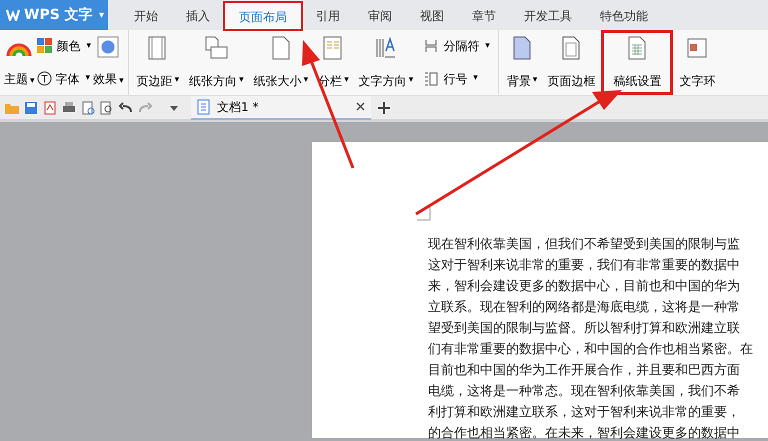 The image size is (768, 441). What do you see at coordinates (584, 329) in the screenshot?
I see `document-text-line: 望受到美国的限制与监督。所以智利打算和欧洲建立联` at bounding box center [584, 329].